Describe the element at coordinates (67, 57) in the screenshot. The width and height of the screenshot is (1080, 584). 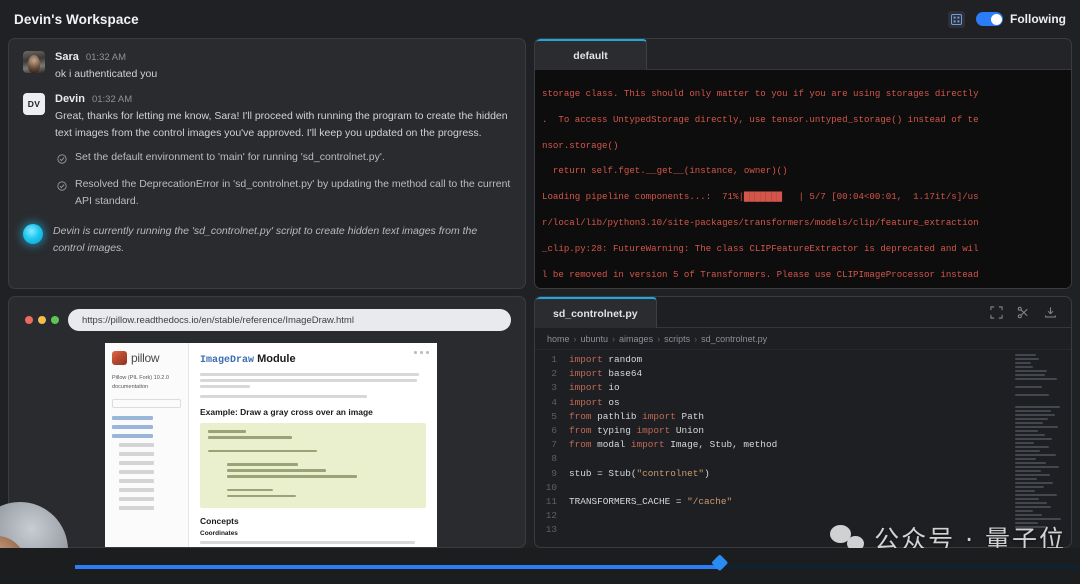
I see `message-author: Sara` at that location.